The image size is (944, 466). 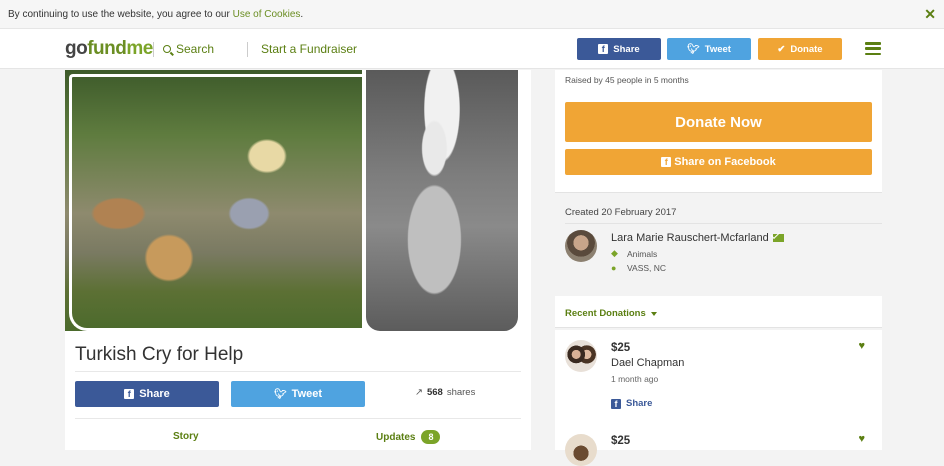 What do you see at coordinates (626, 49) in the screenshot?
I see `header-share-label: Share` at bounding box center [626, 49].